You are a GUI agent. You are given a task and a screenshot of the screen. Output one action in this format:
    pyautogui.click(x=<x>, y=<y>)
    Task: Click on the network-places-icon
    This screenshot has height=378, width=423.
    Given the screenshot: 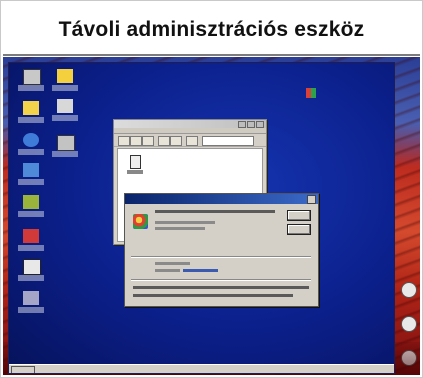 What is the action you would take?
    pyautogui.click(x=31, y=170)
    